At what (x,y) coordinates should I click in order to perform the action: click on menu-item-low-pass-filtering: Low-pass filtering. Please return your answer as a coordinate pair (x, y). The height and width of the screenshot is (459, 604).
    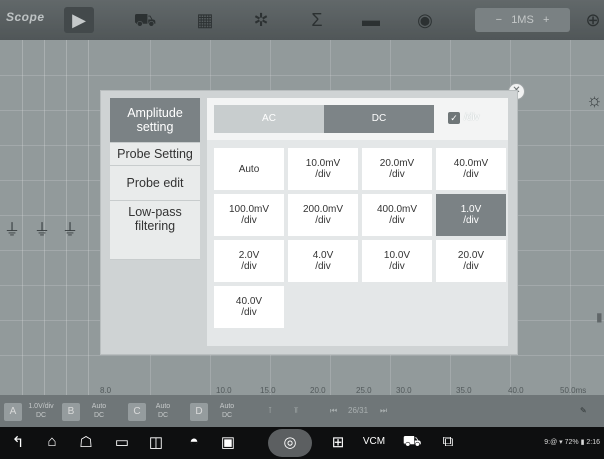
    Looking at the image, I should click on (155, 230).